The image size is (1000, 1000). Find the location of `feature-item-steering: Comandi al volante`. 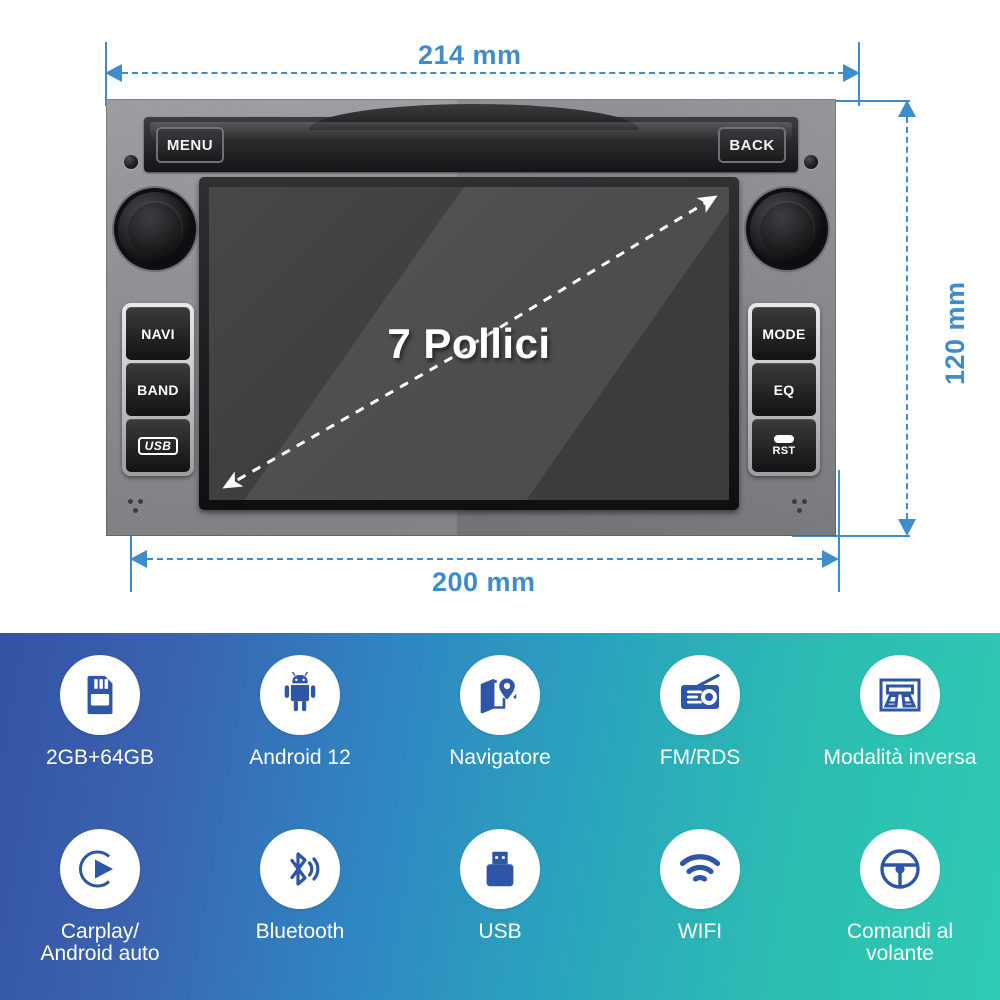

feature-item-steering: Comandi al volante is located at coordinates (900, 897).